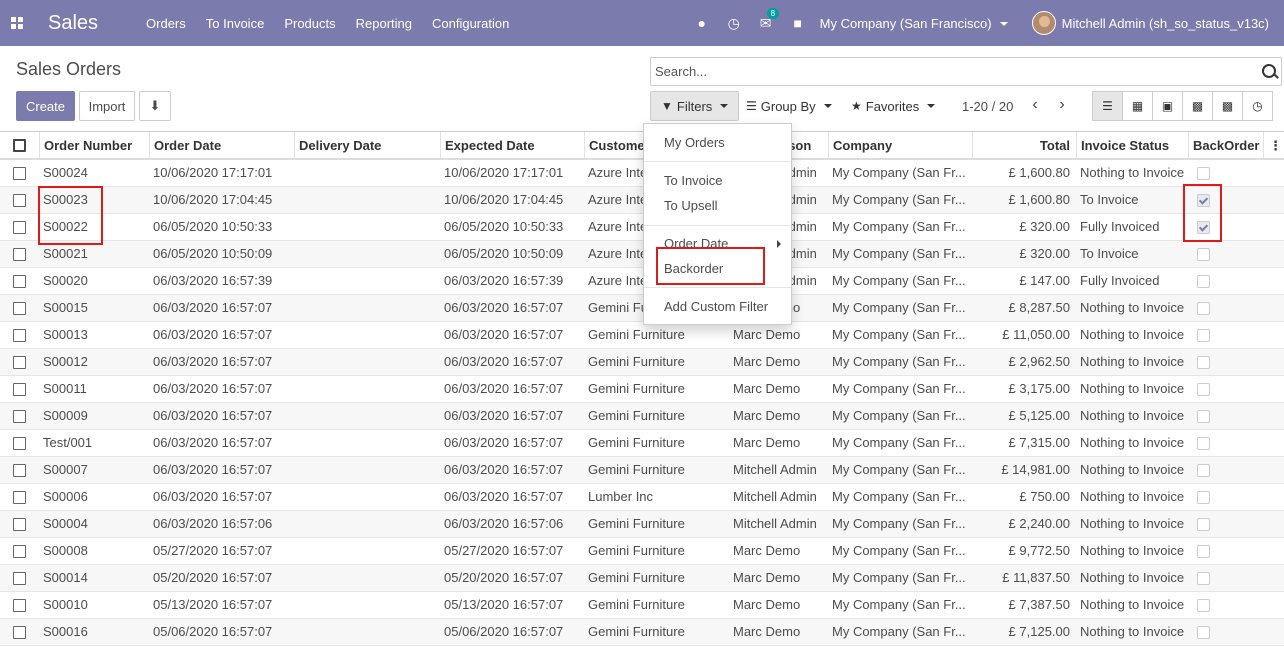 The image size is (1284, 646). I want to click on gift-icon: ■, so click(798, 23).